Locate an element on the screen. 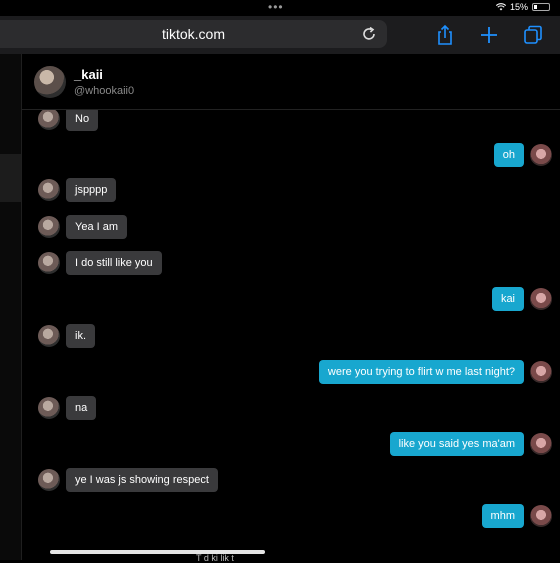  message-bubble: ye I was js showing respect is located at coordinates (142, 480).